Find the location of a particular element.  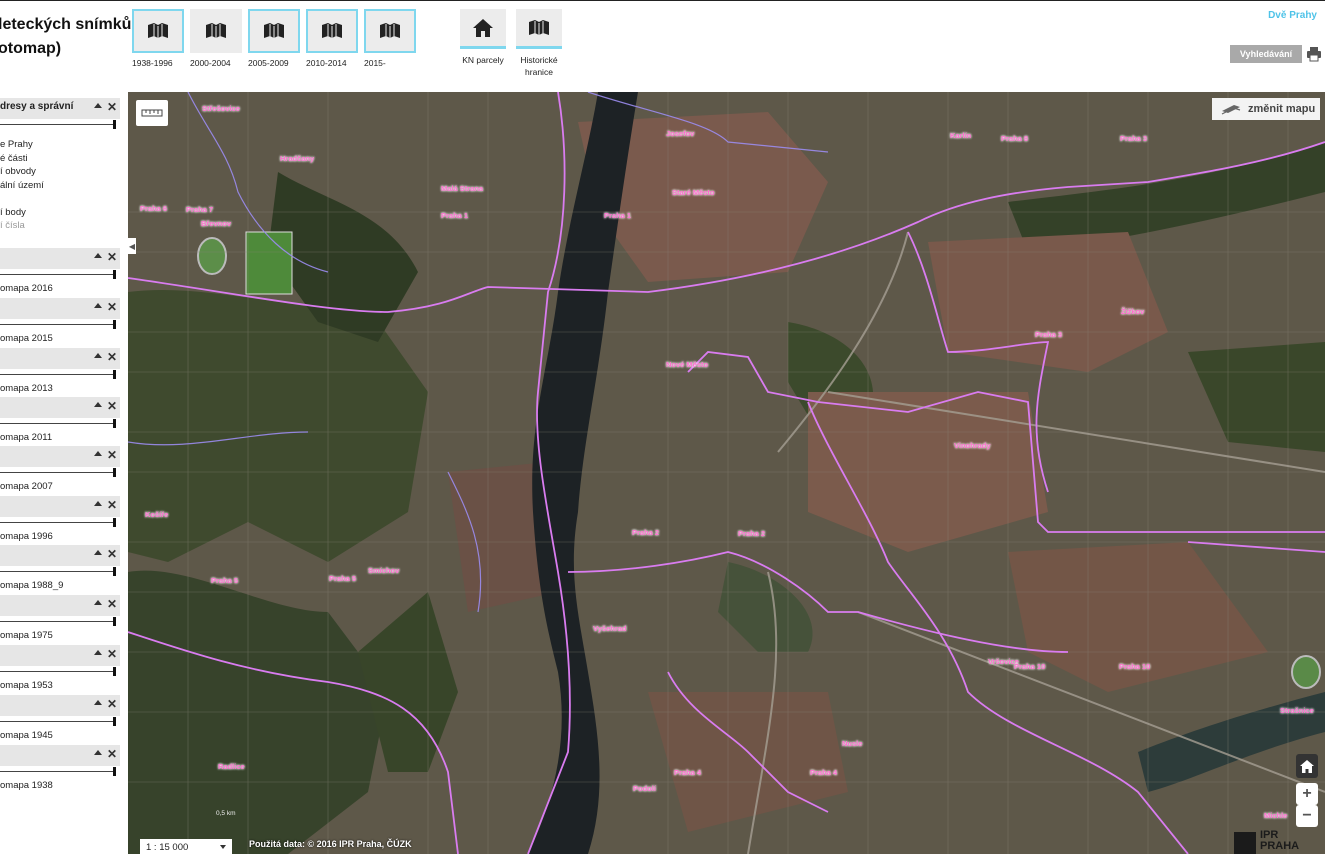

map-label: Karlín is located at coordinates (961, 135).